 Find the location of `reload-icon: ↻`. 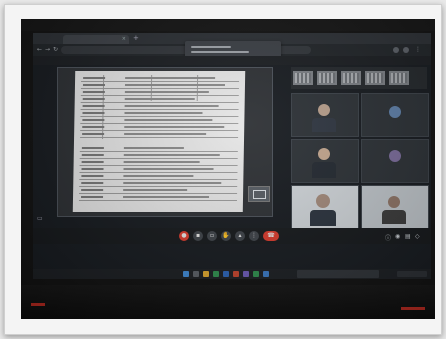

reload-icon: ↻ is located at coordinates (55, 49).